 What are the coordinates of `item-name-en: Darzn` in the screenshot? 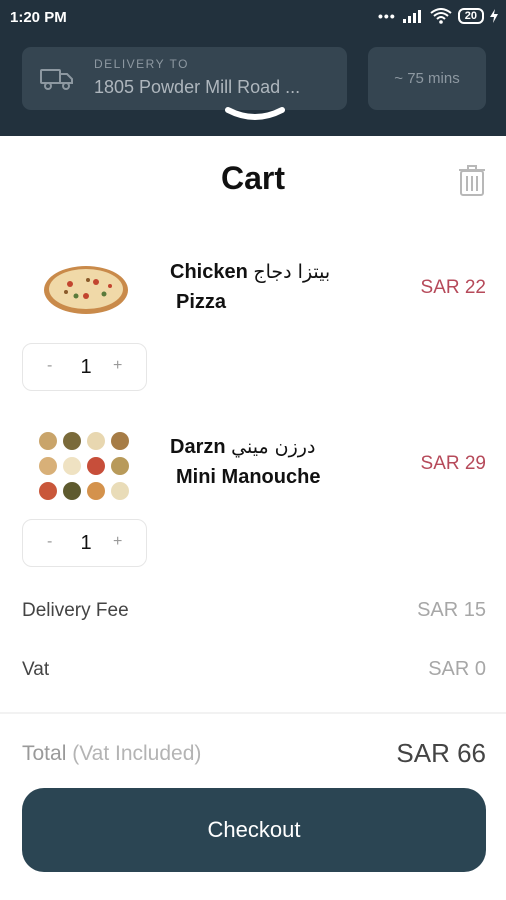 It's located at (198, 447).